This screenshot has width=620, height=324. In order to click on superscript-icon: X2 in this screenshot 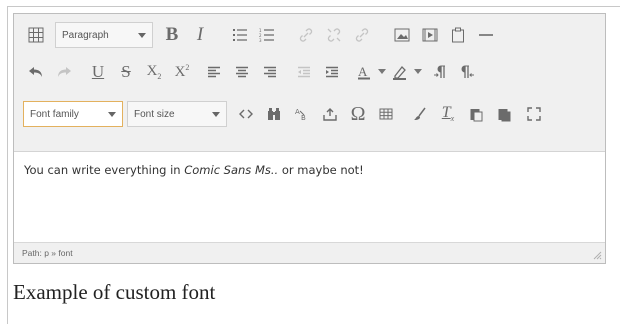, I will do `click(182, 71)`.